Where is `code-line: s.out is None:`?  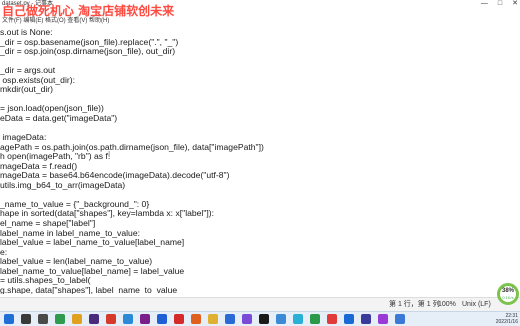
code-line: s.out is None: is located at coordinates (26, 32).